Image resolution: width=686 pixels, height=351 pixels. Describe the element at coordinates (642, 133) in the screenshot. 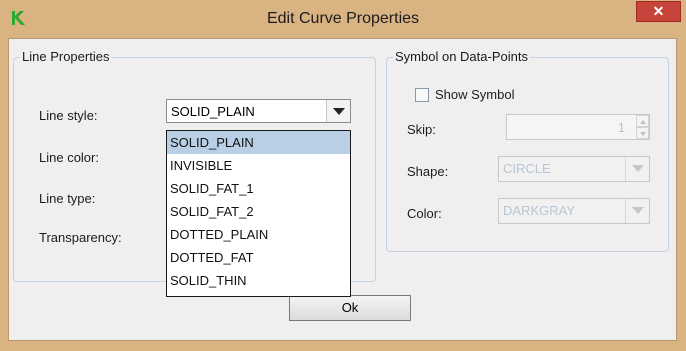

I see `spinner-down-icon` at that location.